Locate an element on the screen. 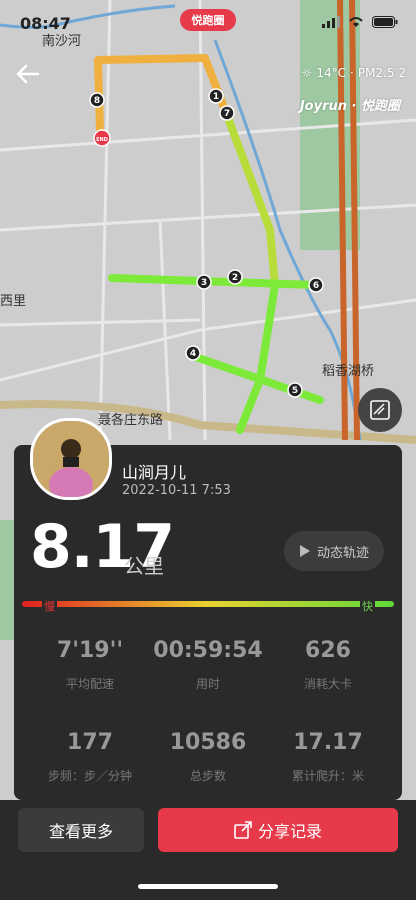  stat-value: 177 is located at coordinates (90, 742).